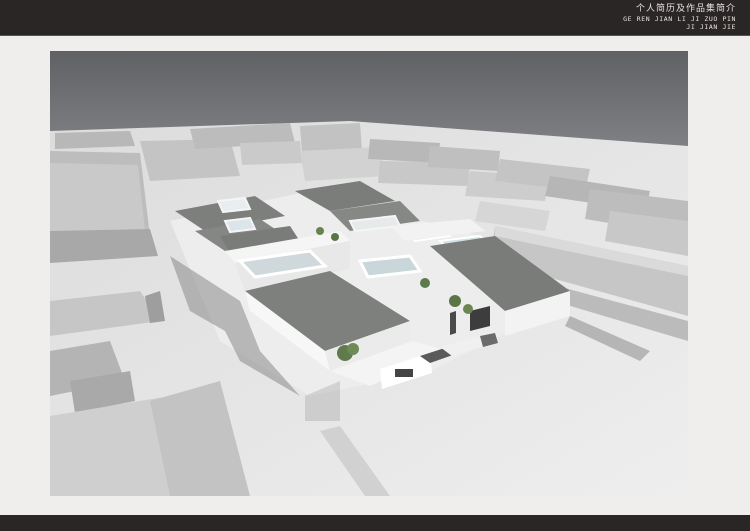  I want to click on title-chinese: 个人简历及作品集简介, so click(685, 9).